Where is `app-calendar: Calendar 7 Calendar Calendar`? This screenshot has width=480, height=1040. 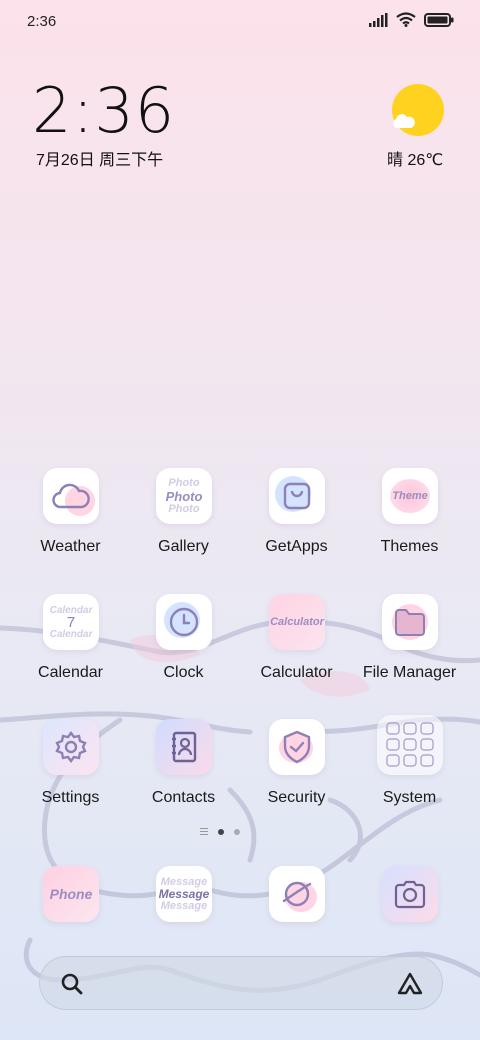 app-calendar: Calendar 7 Calendar Calendar is located at coordinates (70, 644).